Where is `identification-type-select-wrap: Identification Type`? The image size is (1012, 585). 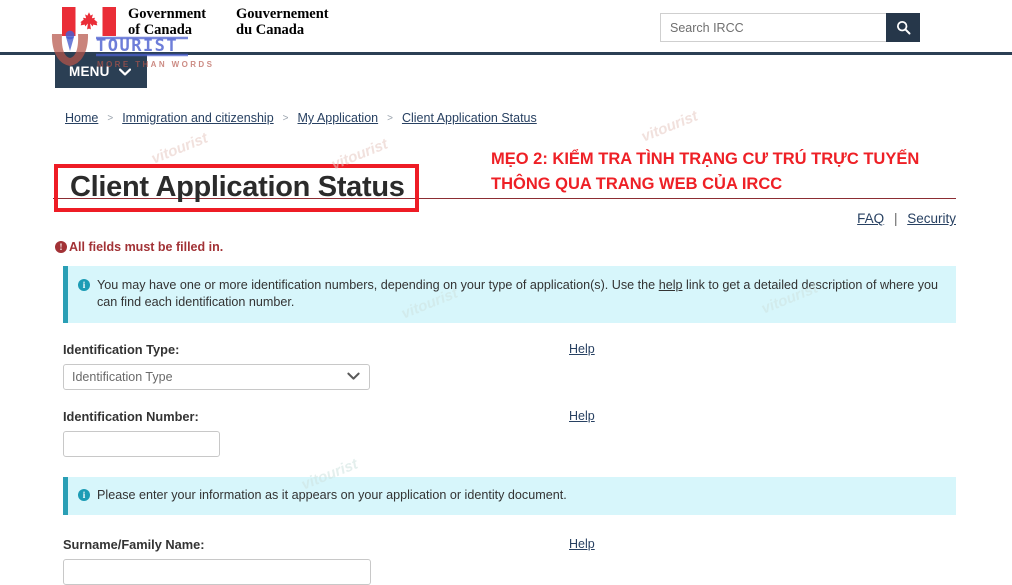
identification-type-select-wrap: Identification Type is located at coordinates (216, 377).